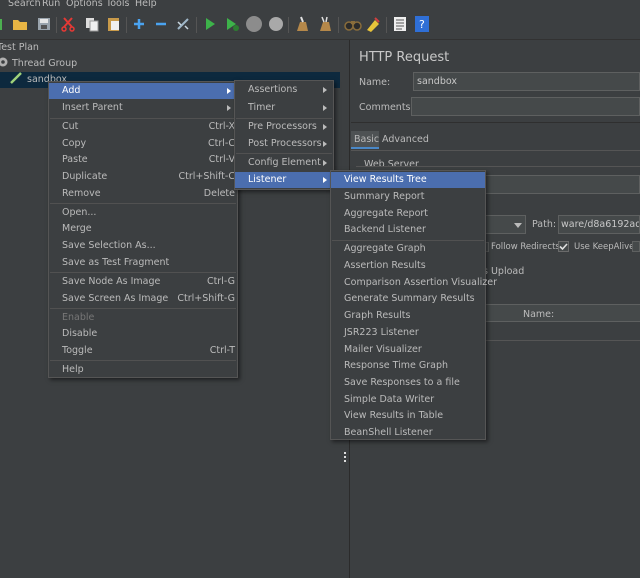  What do you see at coordinates (206, 176) in the screenshot?
I see `menu-item-shortcut: Ctrl+Shift-C` at bounding box center [206, 176].